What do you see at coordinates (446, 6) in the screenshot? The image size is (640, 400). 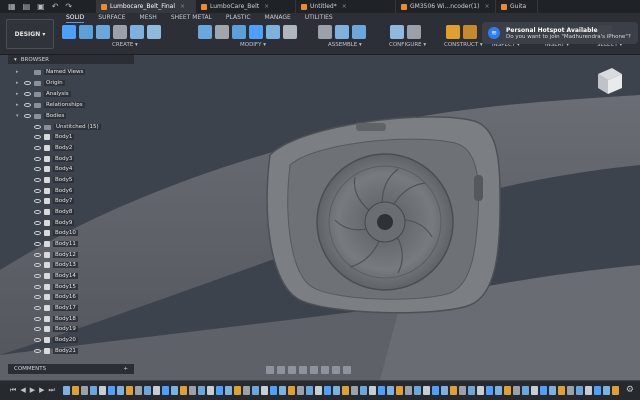 I see `document-tab: GM3506 Wi...ncoder(1) ×` at bounding box center [446, 6].